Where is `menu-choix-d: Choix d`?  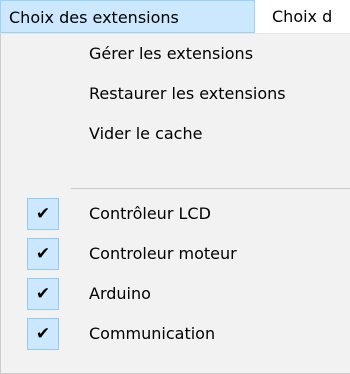
menu-choix-d: Choix d is located at coordinates (302, 16).